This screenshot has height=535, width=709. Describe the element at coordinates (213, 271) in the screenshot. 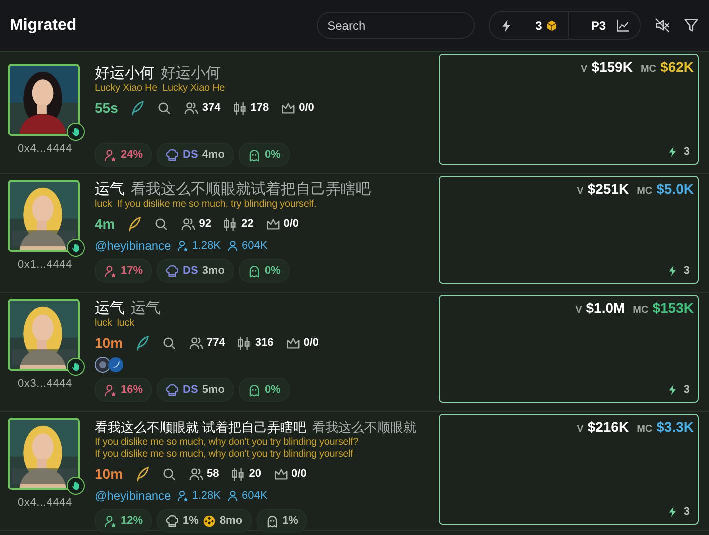

I see `age-text: 3mo` at that location.